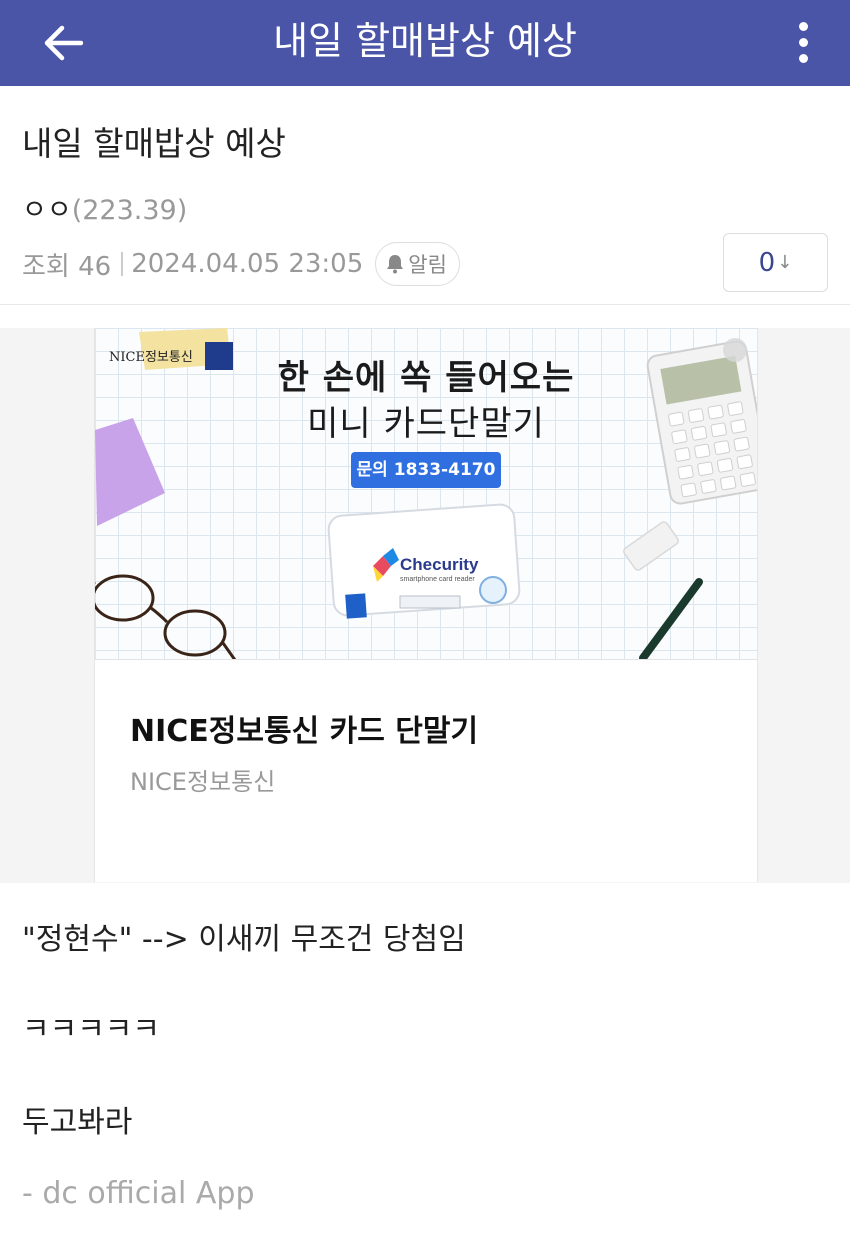 This screenshot has width=850, height=1243. I want to click on eraser-illustration, so click(651, 546).